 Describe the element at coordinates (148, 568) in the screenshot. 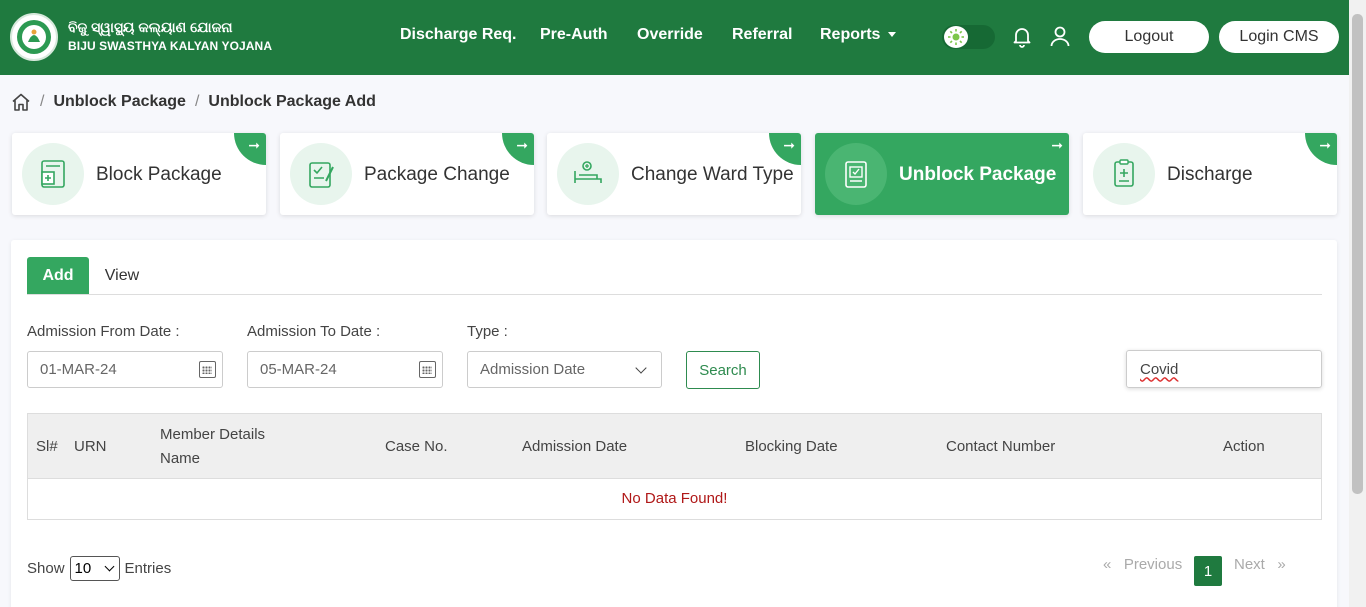

I see `entries-label: Entries` at that location.